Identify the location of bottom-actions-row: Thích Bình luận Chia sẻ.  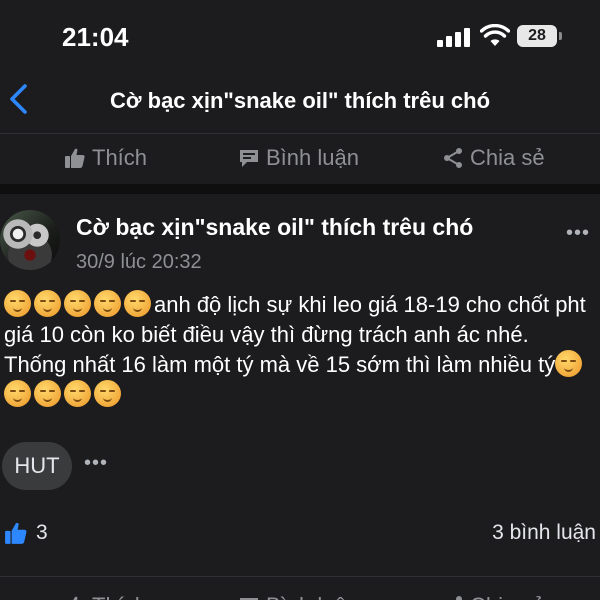
(300, 589).